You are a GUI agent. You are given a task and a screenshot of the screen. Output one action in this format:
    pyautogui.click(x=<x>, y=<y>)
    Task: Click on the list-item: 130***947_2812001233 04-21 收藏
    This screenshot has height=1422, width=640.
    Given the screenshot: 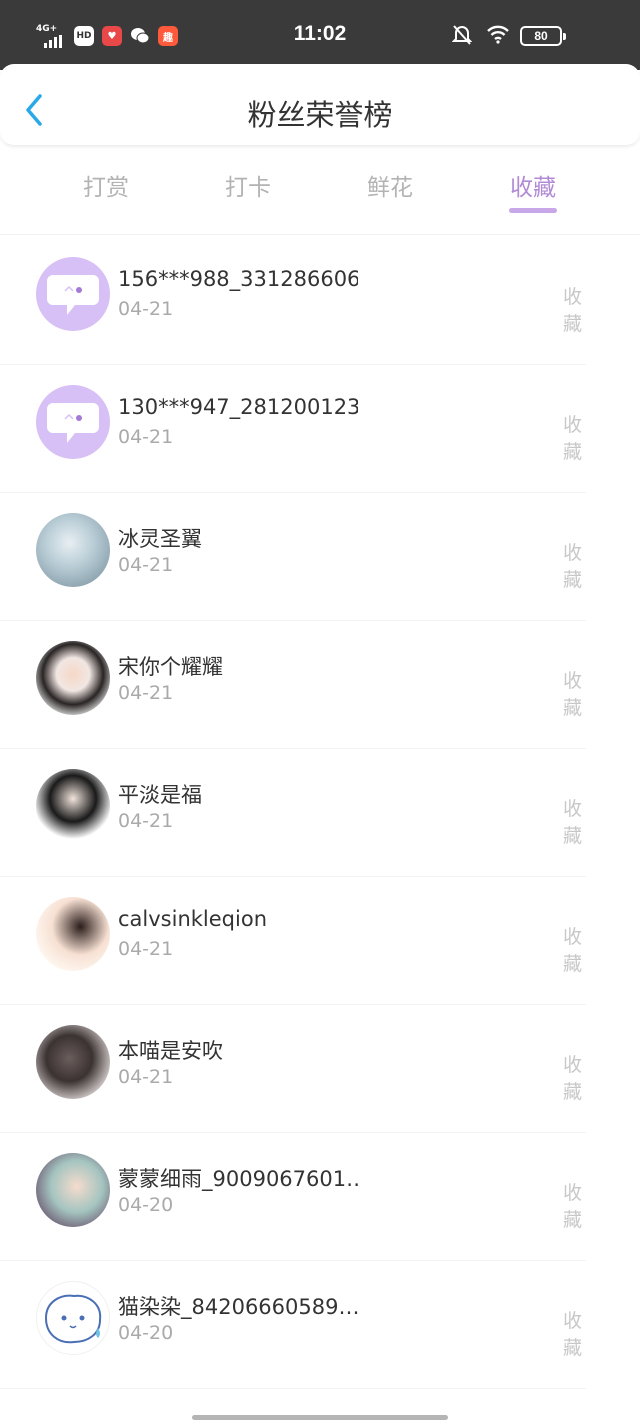 What is the action you would take?
    pyautogui.click(x=293, y=429)
    